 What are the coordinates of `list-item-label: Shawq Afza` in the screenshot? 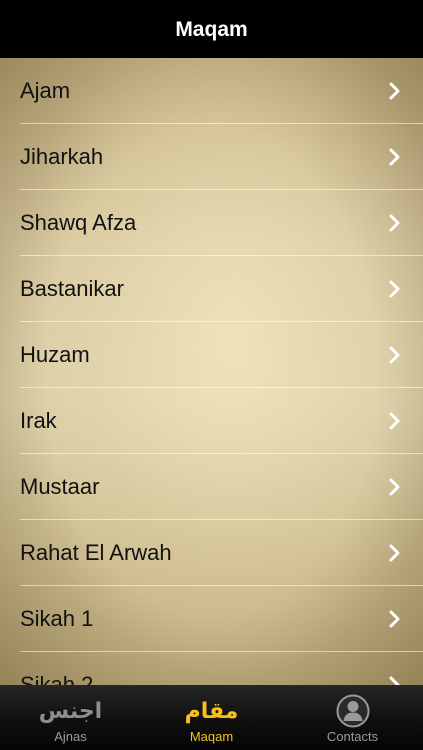 It's located at (78, 222).